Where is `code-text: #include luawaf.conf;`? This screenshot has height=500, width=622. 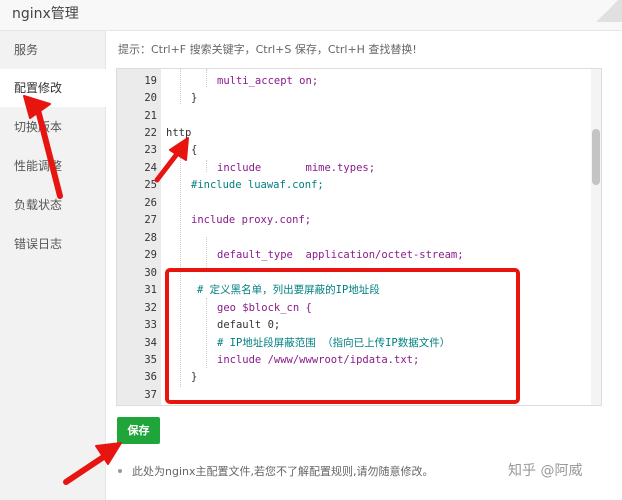 code-text: #include luawaf.conf; is located at coordinates (257, 185).